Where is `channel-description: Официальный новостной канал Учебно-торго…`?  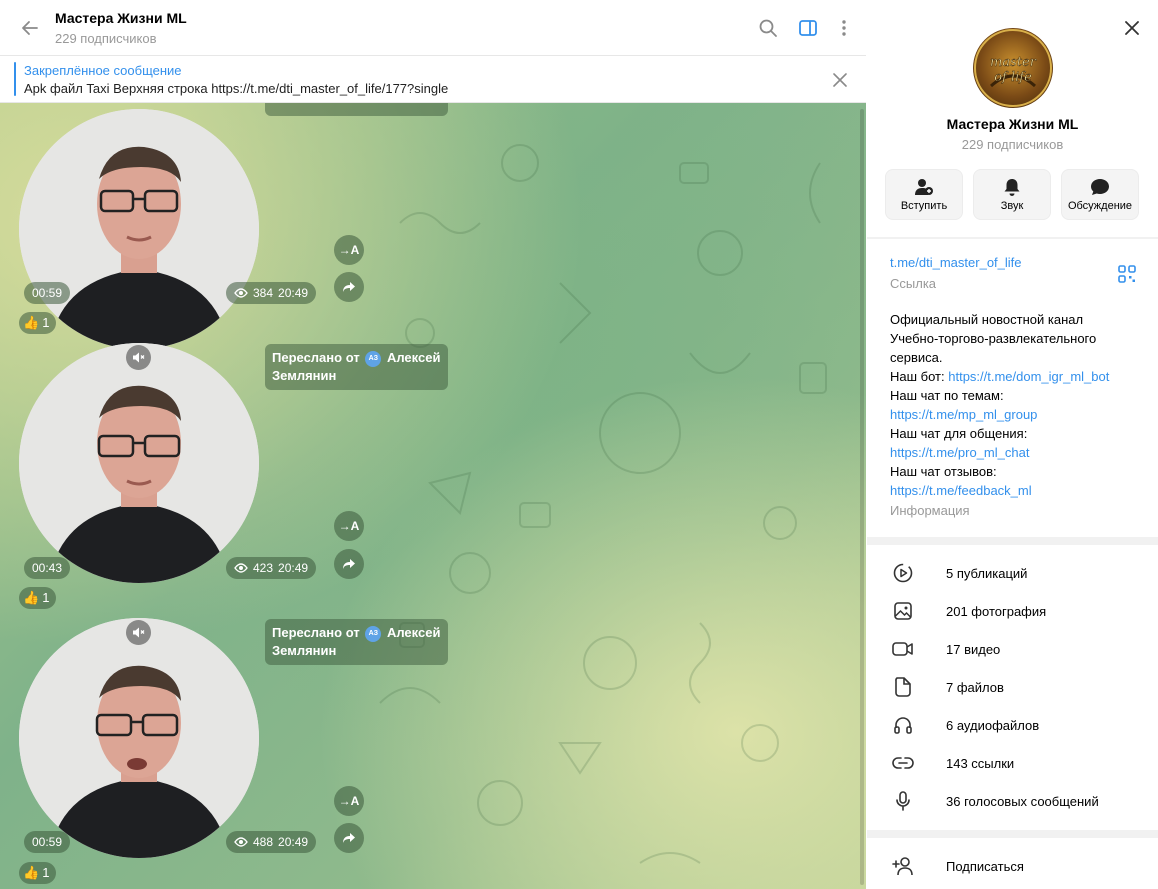
channel-description: Официальный новостной канал Учебно-торго… is located at coordinates (1015, 405).